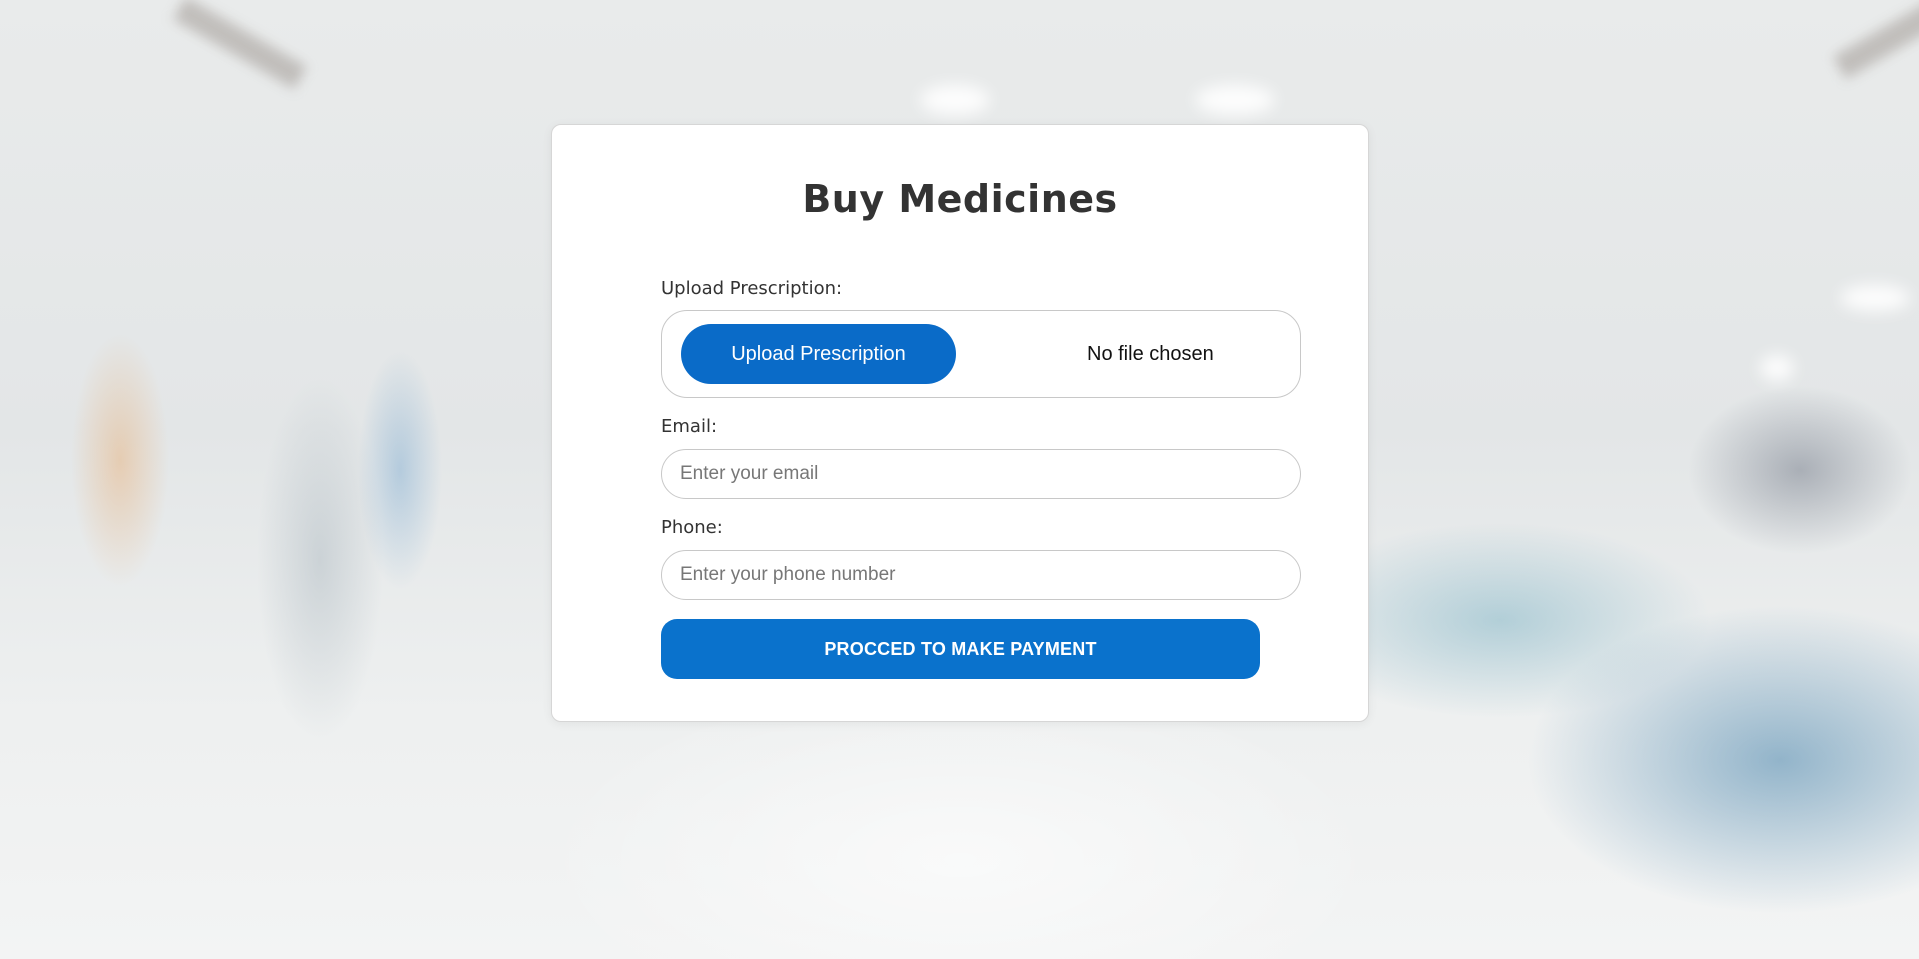 This screenshot has height=959, width=1919. Describe the element at coordinates (1150, 354) in the screenshot. I see `file-status-text: No file chosen` at that location.